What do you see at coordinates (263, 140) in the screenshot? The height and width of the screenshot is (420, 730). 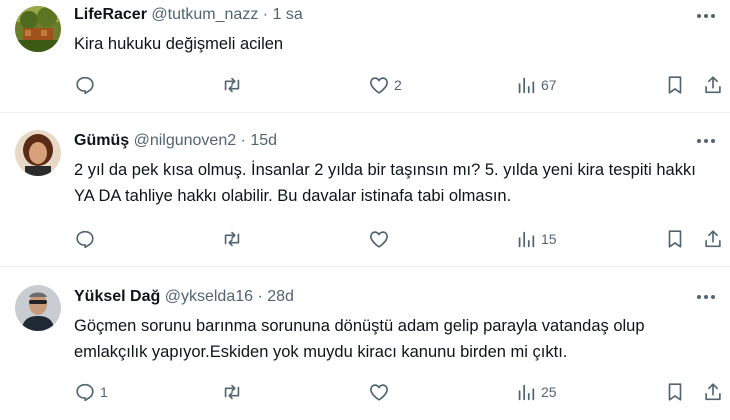 I see `tweet-time: 15d` at bounding box center [263, 140].